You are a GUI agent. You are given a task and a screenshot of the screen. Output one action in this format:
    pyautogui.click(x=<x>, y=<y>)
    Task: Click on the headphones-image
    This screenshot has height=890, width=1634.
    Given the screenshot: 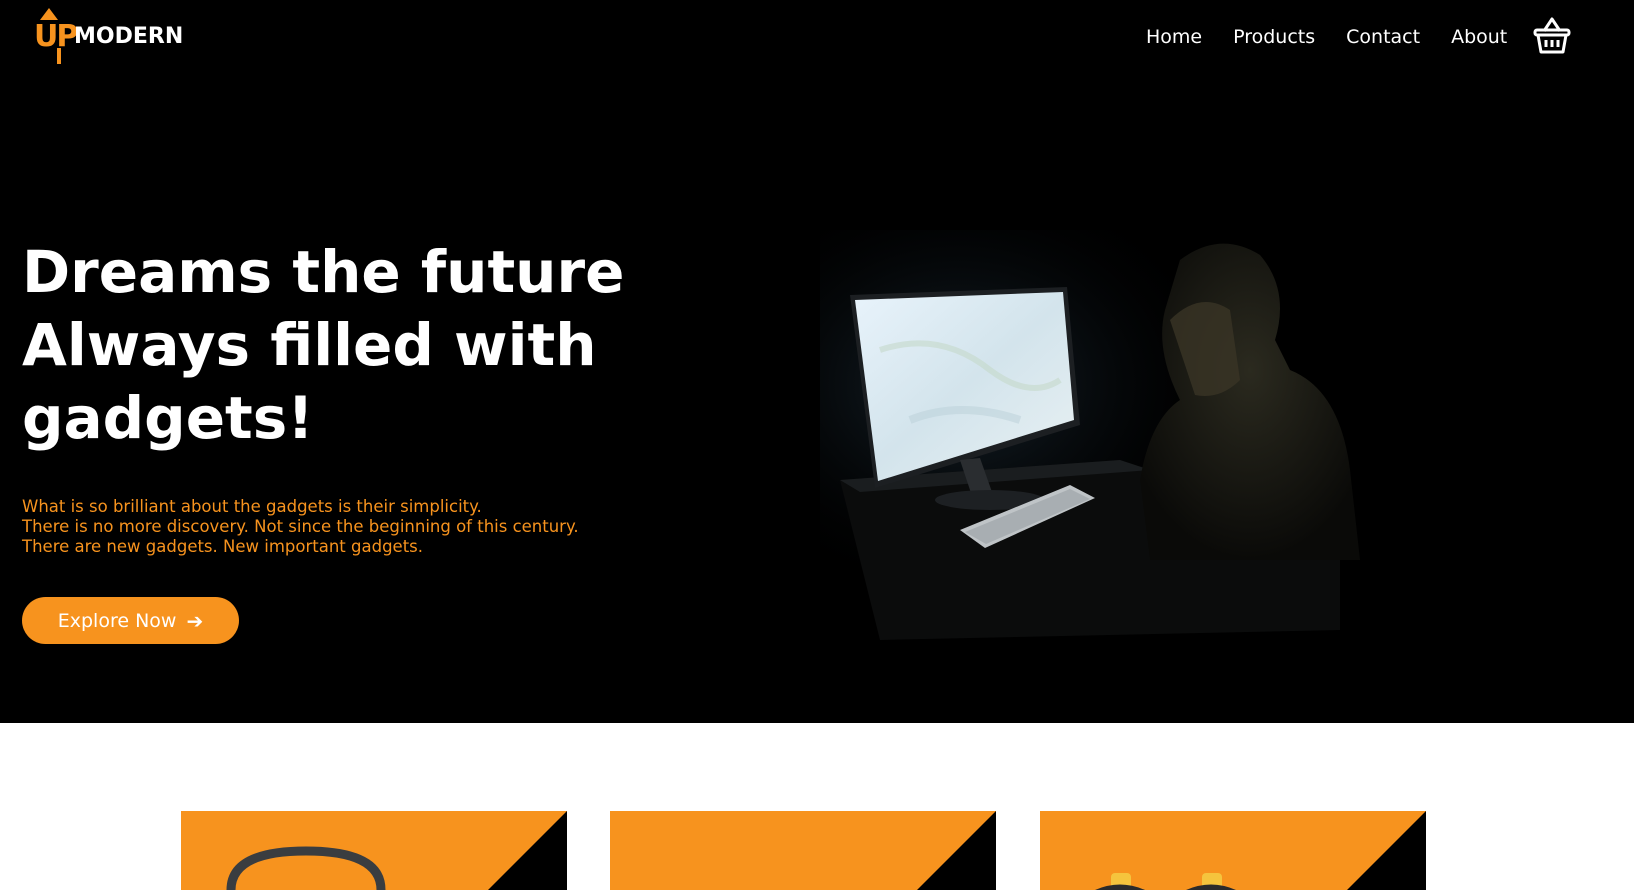 What is the action you would take?
    pyautogui.click(x=306, y=868)
    